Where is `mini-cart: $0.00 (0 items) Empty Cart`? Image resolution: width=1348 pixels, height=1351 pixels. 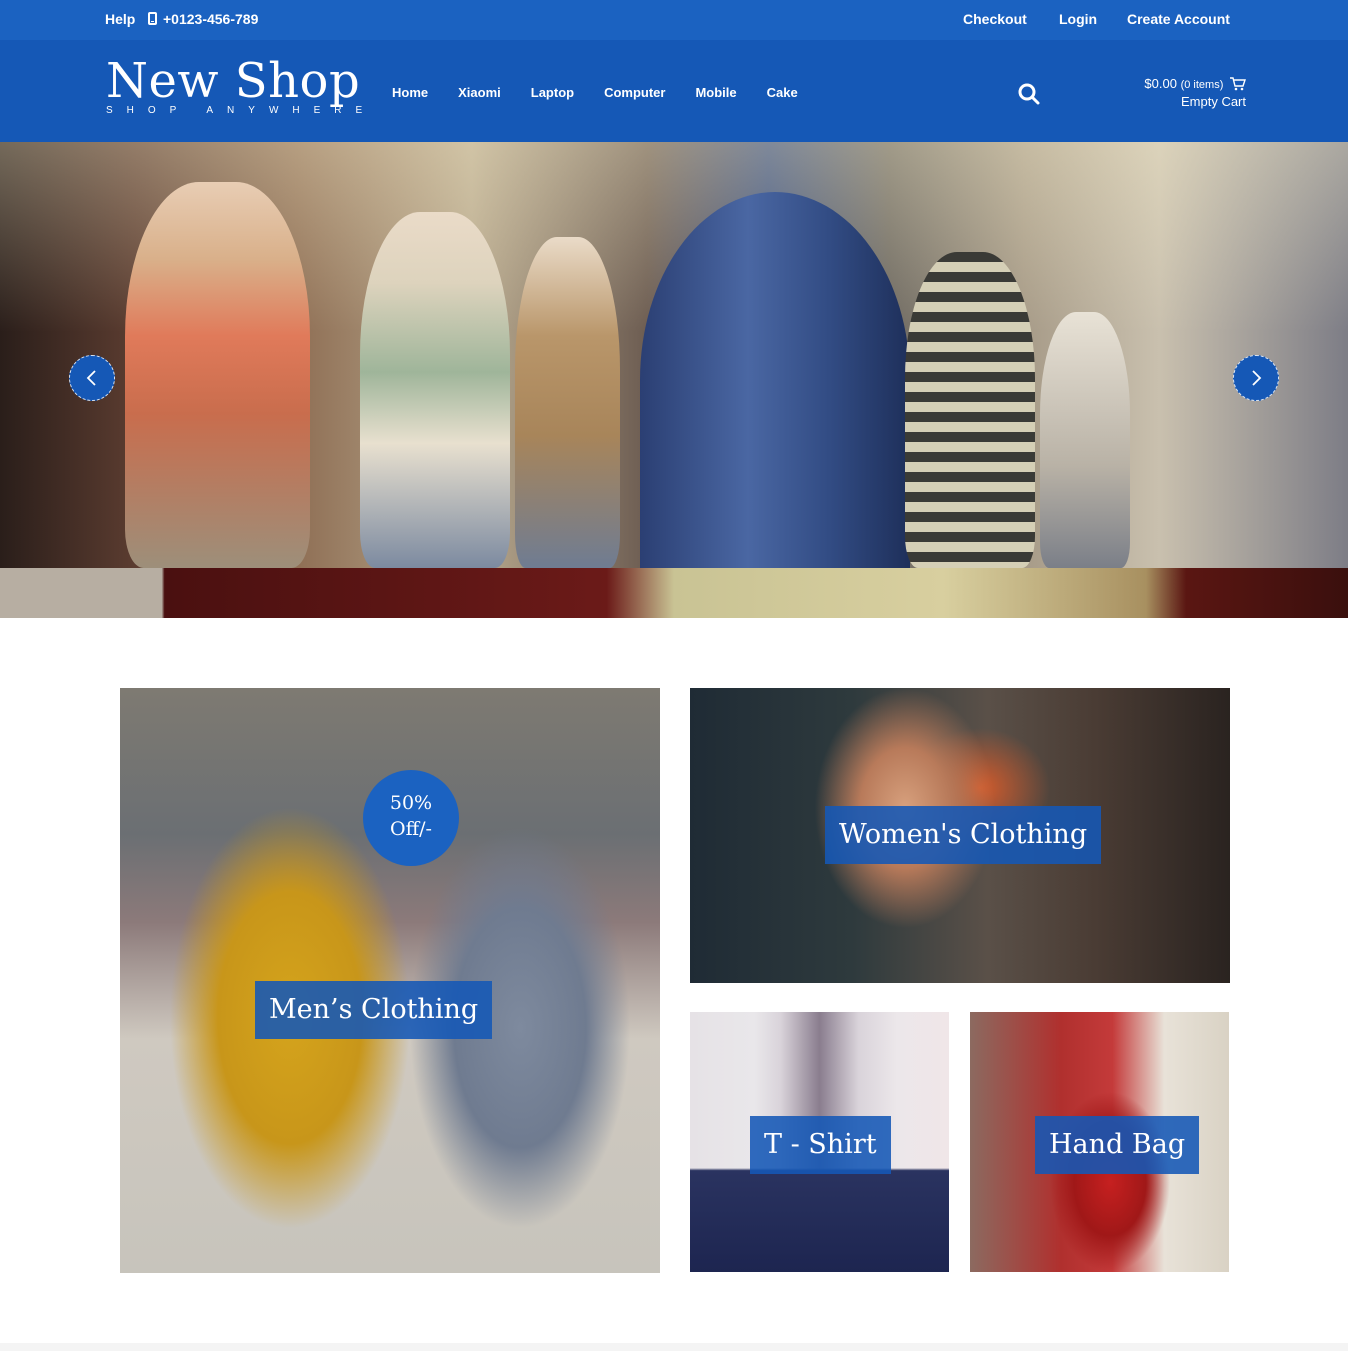
mini-cart: $0.00 (0 items) Empty Cart is located at coordinates (1178, 92).